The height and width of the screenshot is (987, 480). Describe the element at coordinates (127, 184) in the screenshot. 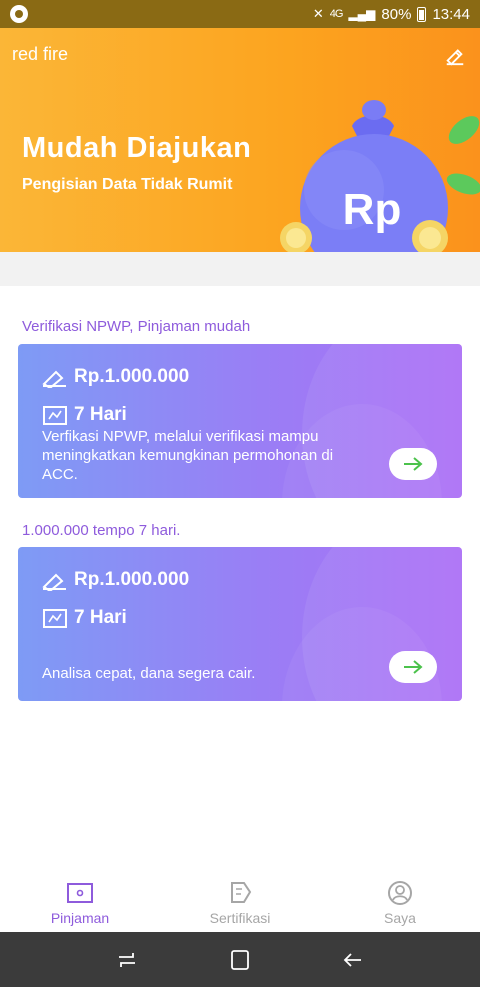

I see `banner-subtitle: Pengisian Data Tidak Rumit` at that location.